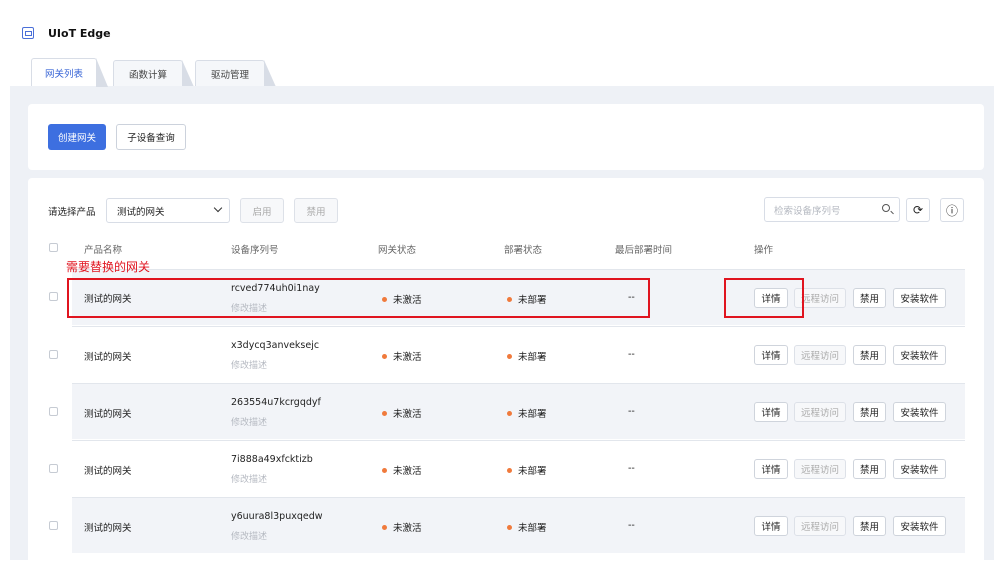 This screenshot has height=572, width=1006. I want to click on serial-number: x3dycq3anveksejc, so click(275, 345).